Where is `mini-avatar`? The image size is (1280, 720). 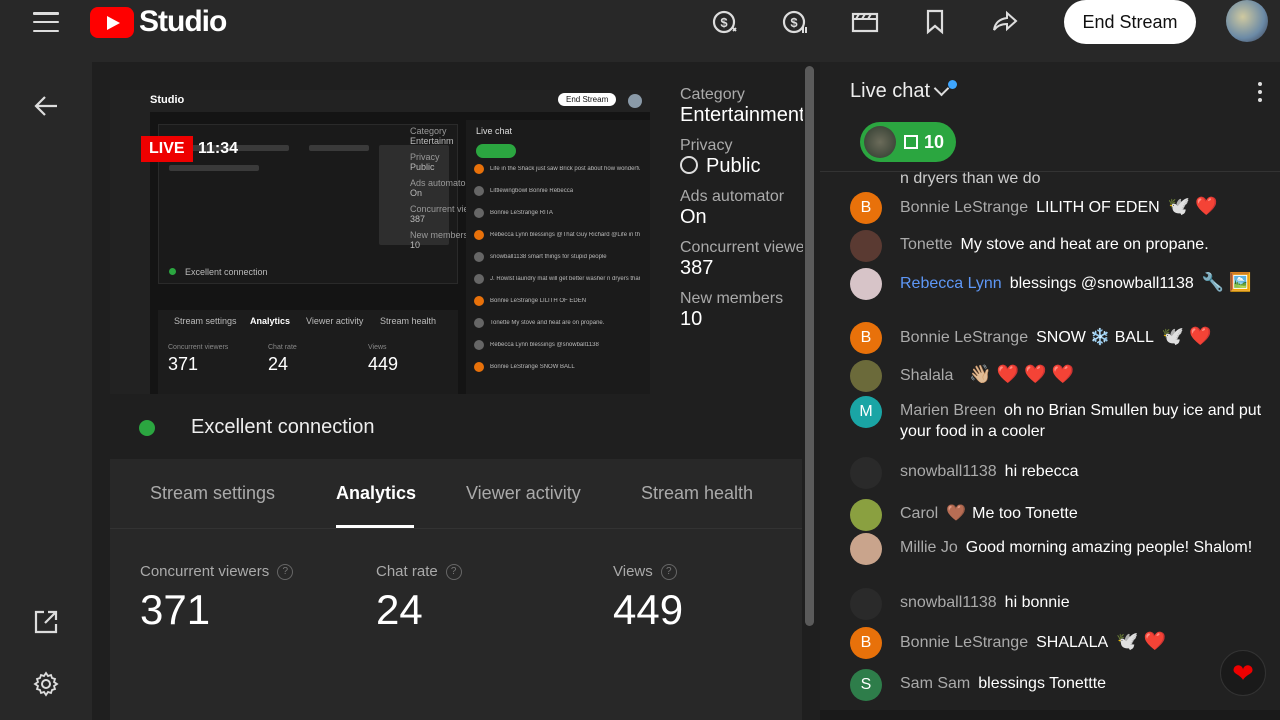
mini-avatar is located at coordinates (635, 101).